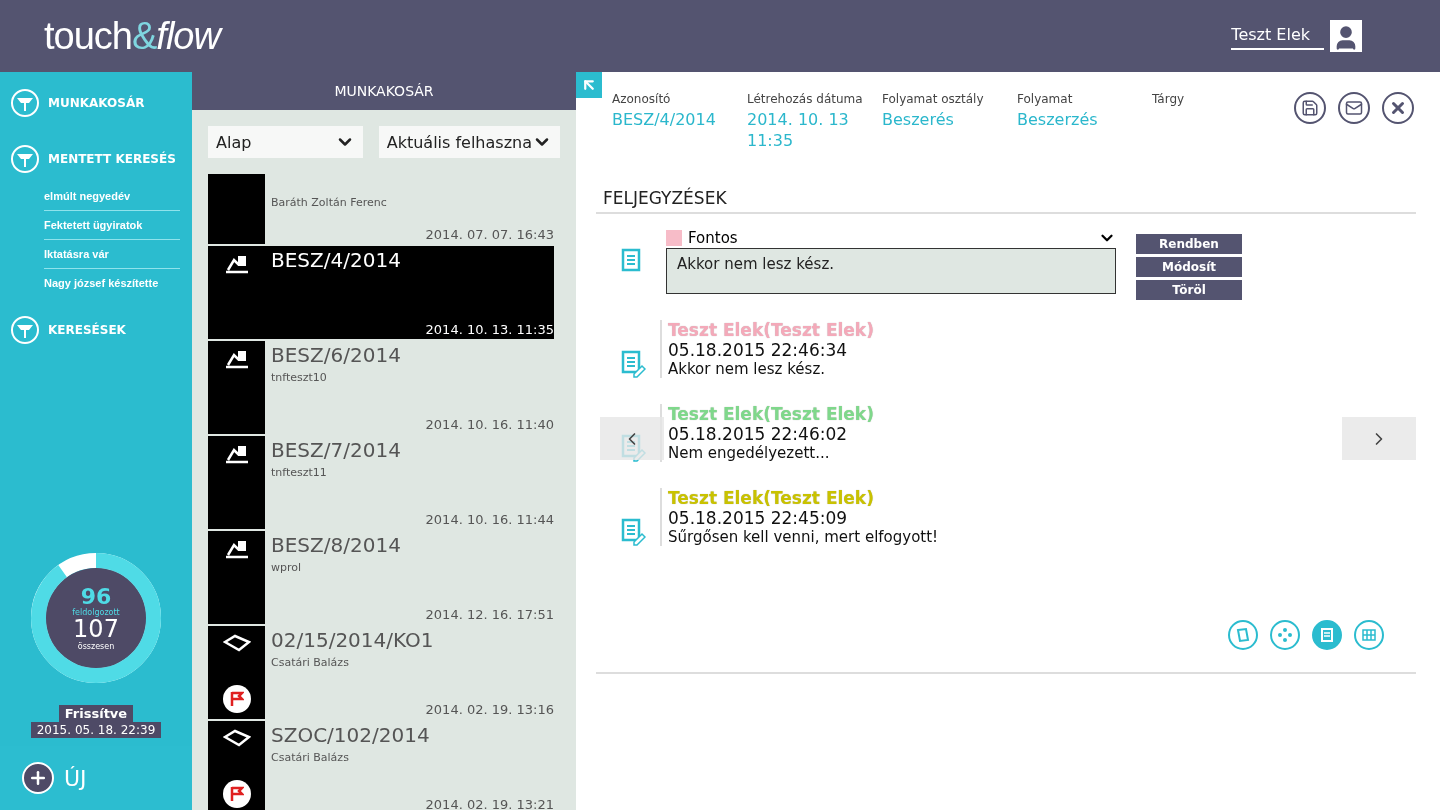  I want to click on item-title: BESZ/8/2014, so click(336, 545).